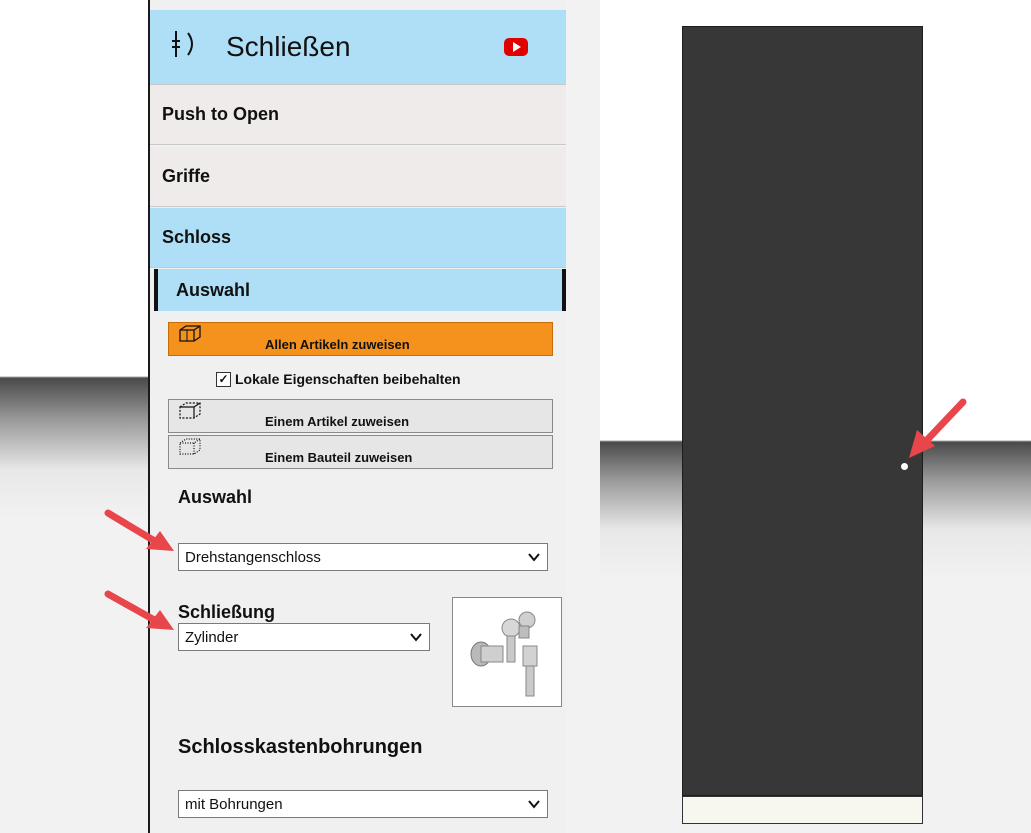 Image resolution: width=1031 pixels, height=833 pixels. What do you see at coordinates (220, 114) in the screenshot?
I see `accordion-label: Push to Open` at bounding box center [220, 114].